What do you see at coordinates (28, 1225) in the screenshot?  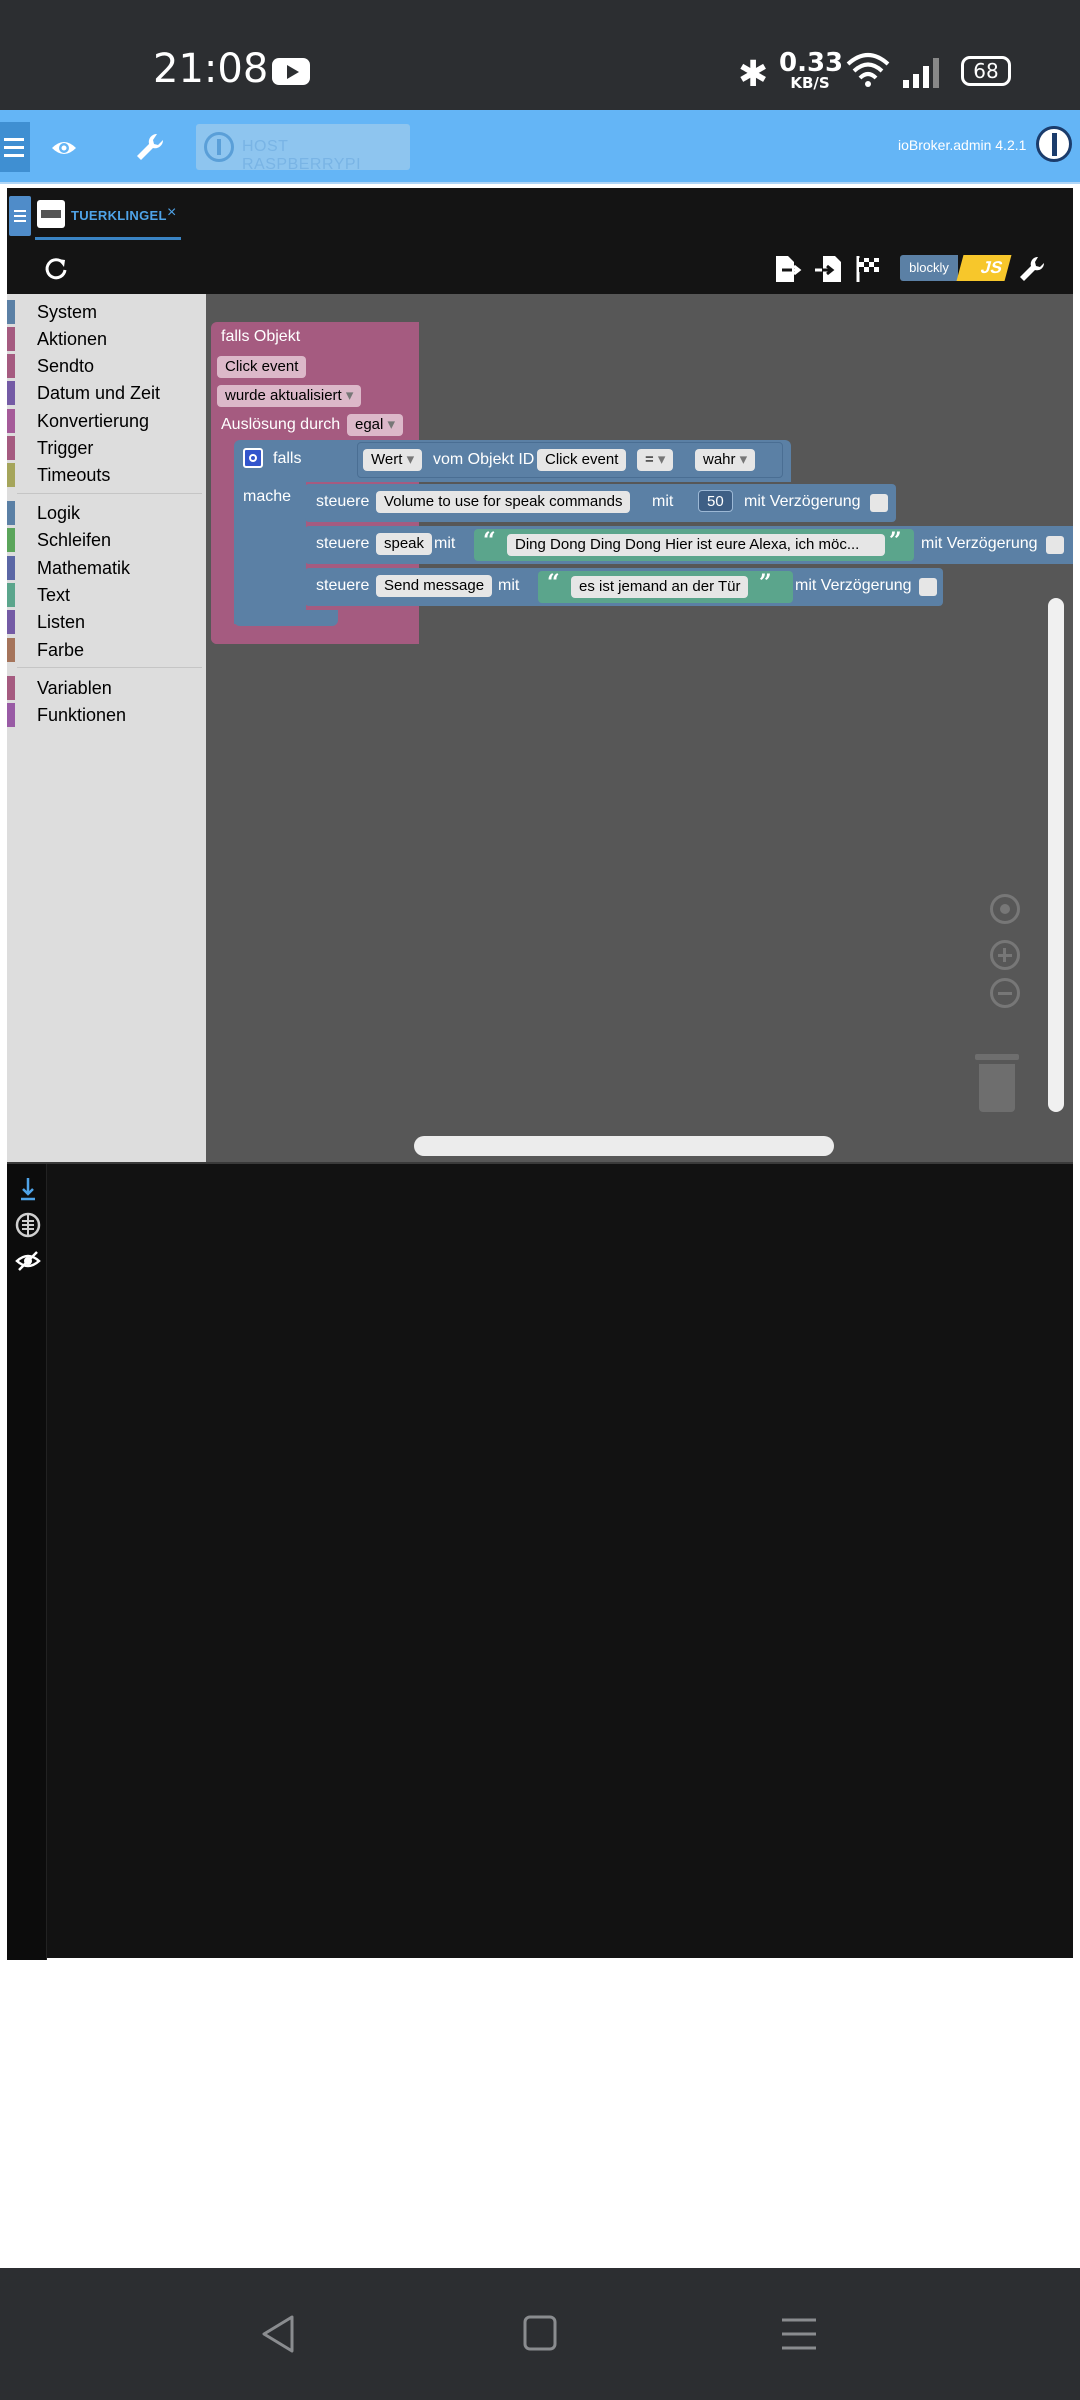 I see `clear-log-icon` at bounding box center [28, 1225].